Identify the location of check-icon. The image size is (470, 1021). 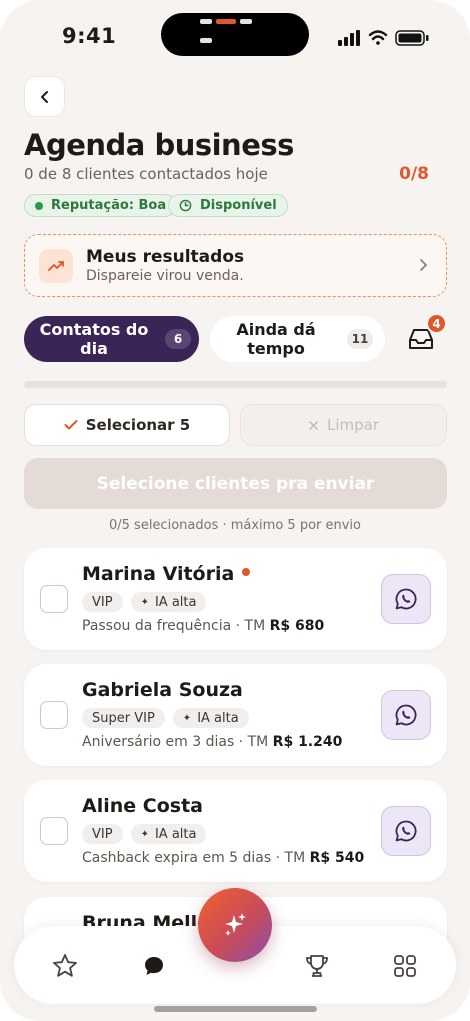
(71, 425).